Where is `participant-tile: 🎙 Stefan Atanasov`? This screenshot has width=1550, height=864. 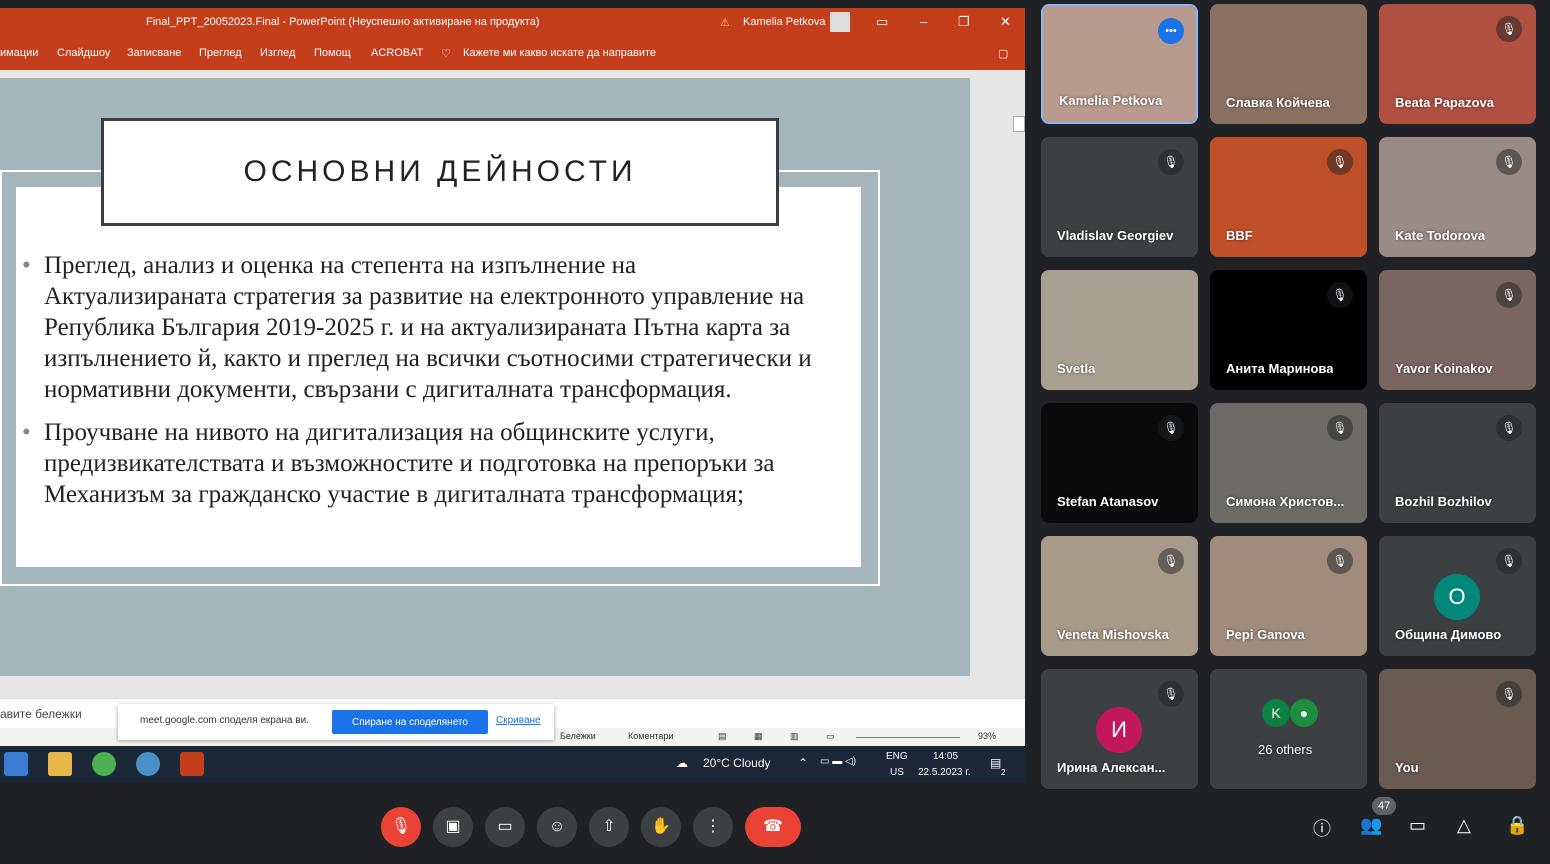
participant-tile: 🎙 Stefan Atanasov is located at coordinates (1119, 463).